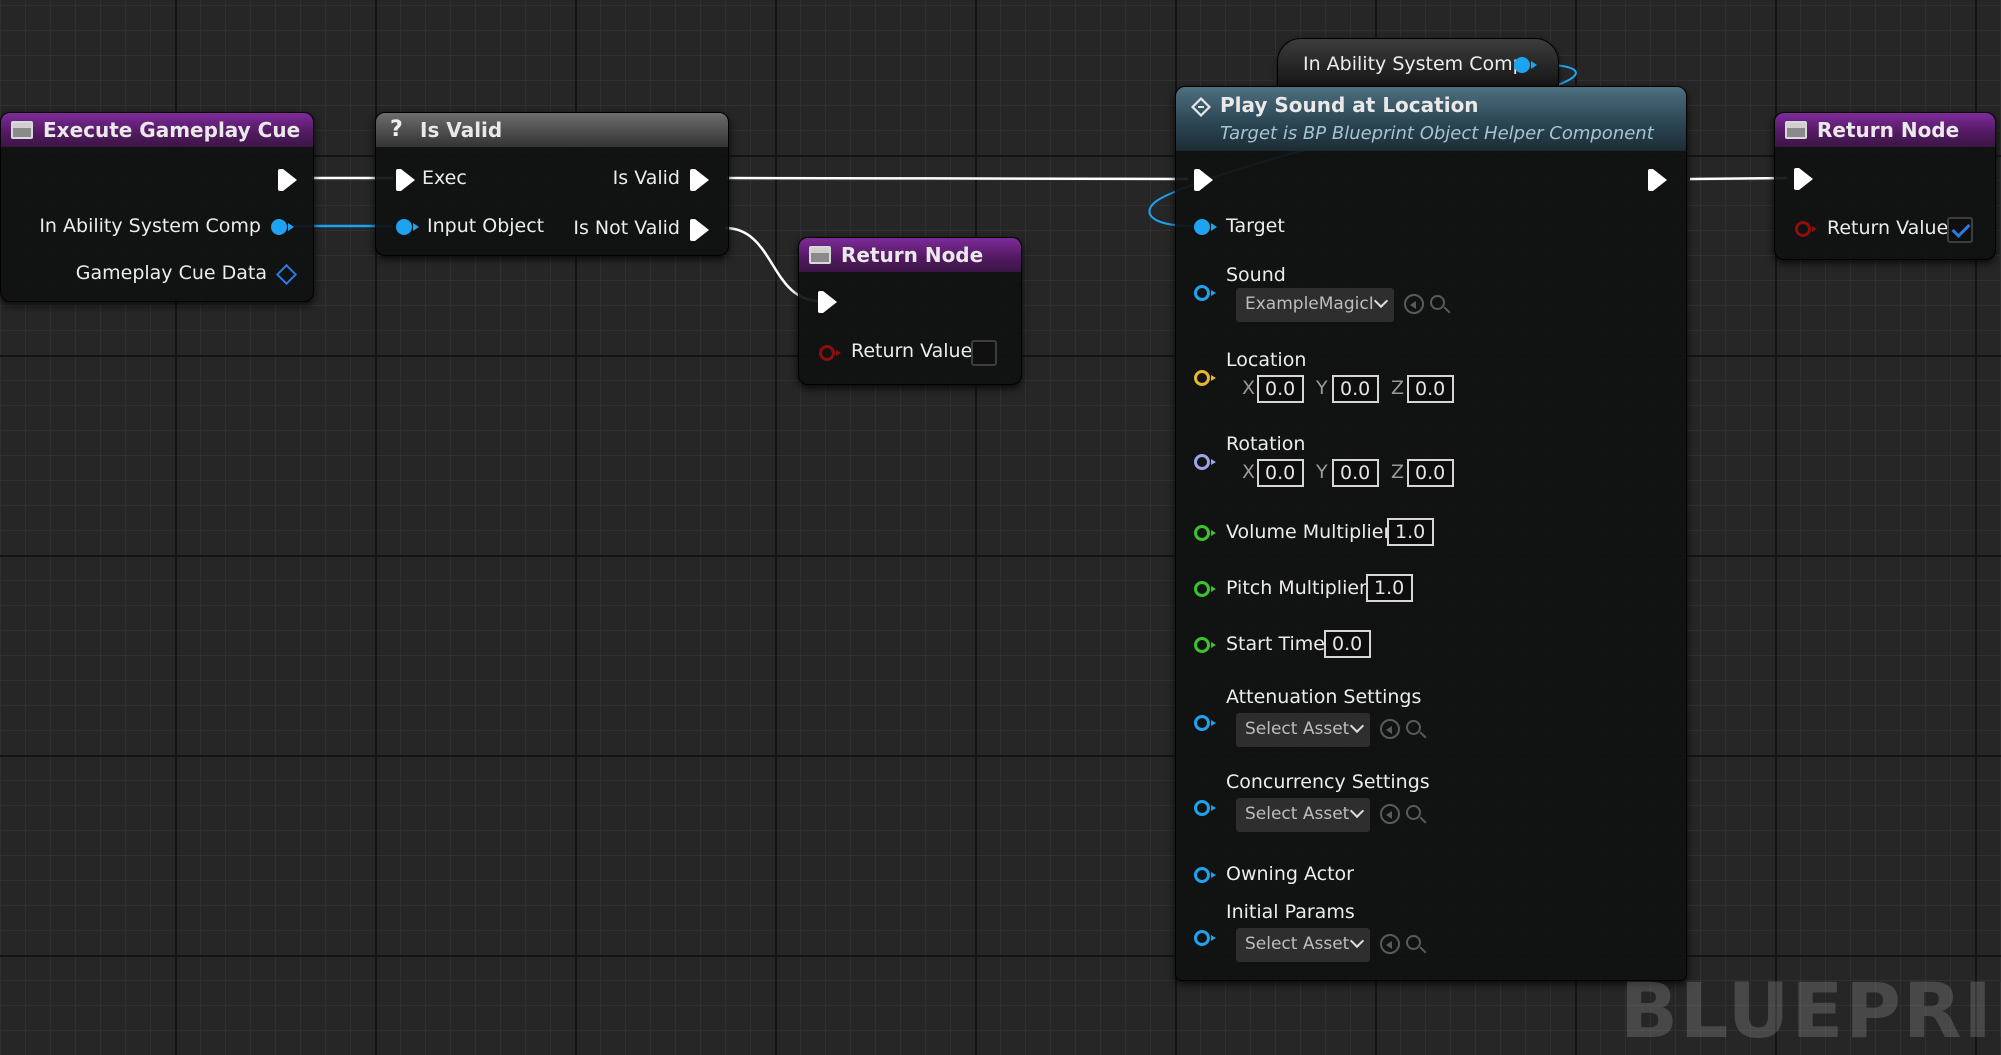 The image size is (2001, 1055). I want to click on pin-label: Sound, so click(1256, 275).